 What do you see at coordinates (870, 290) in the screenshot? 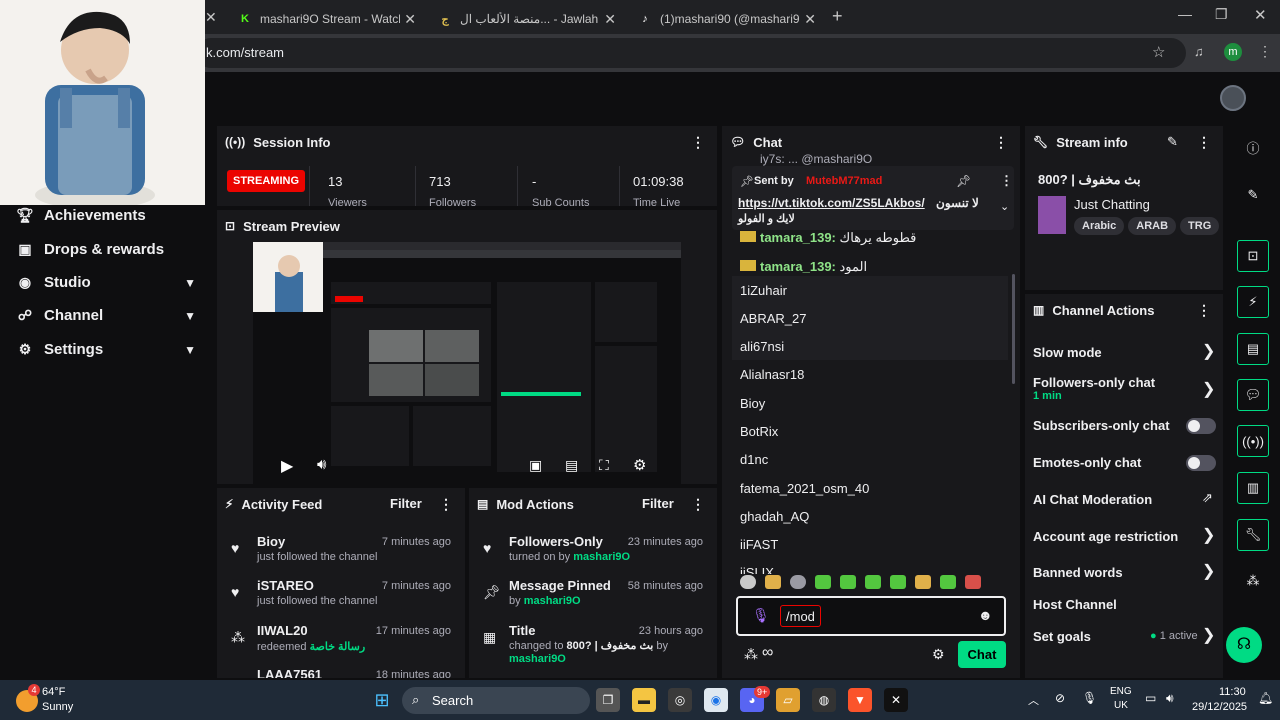
I see `user-suggestion: 1iZuhair` at bounding box center [870, 290].